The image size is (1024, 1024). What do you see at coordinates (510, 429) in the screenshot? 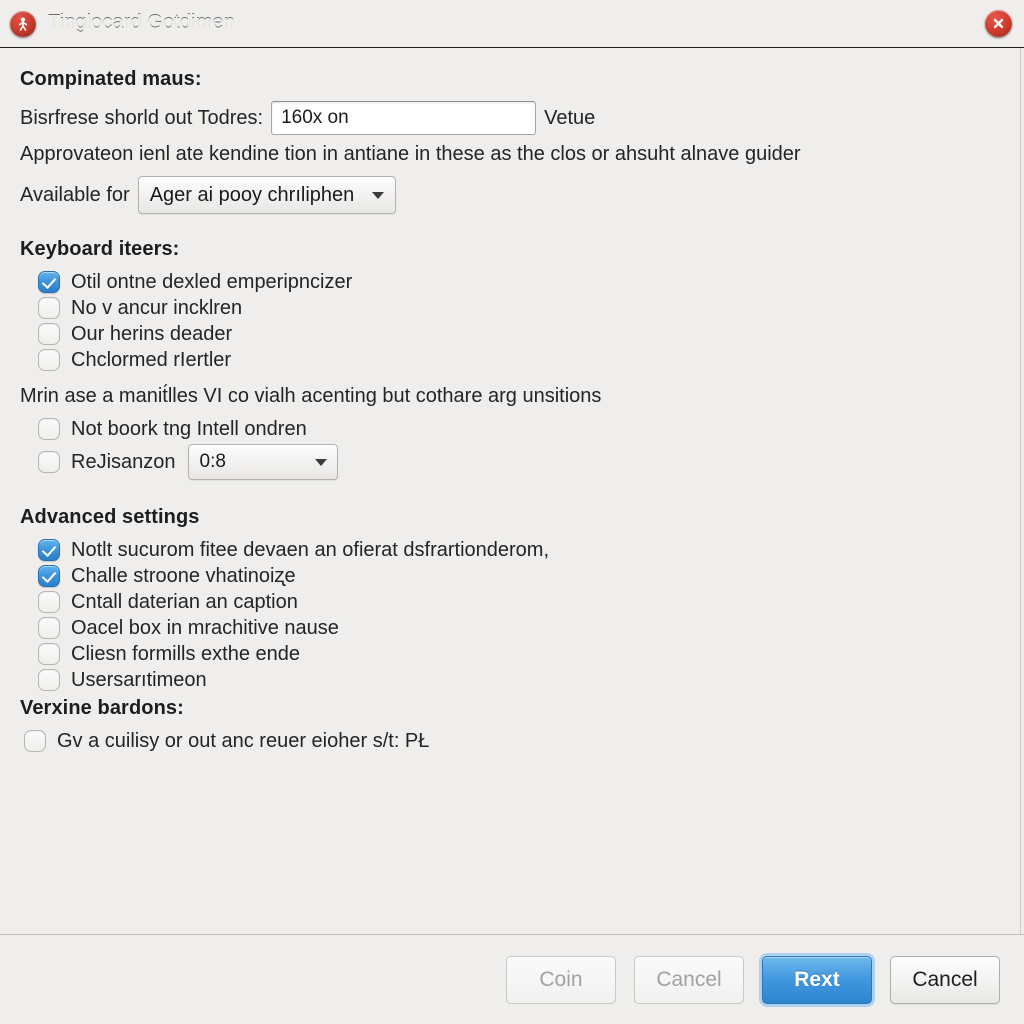
I see `option-sub-0: Not boork tng Intell ondren` at bounding box center [510, 429].